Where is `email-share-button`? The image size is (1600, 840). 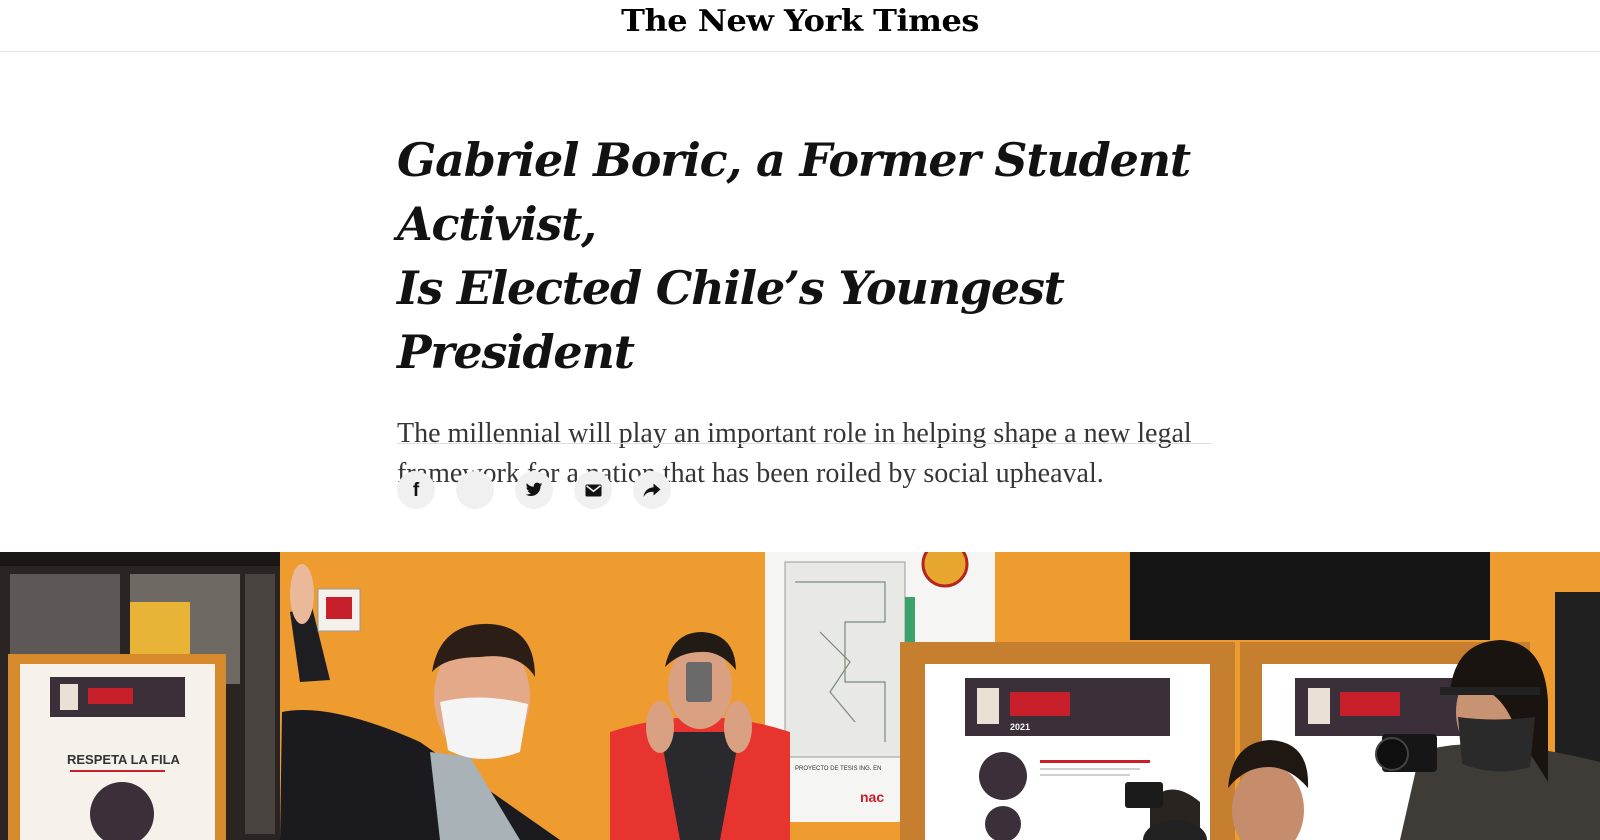
email-share-button is located at coordinates (593, 490).